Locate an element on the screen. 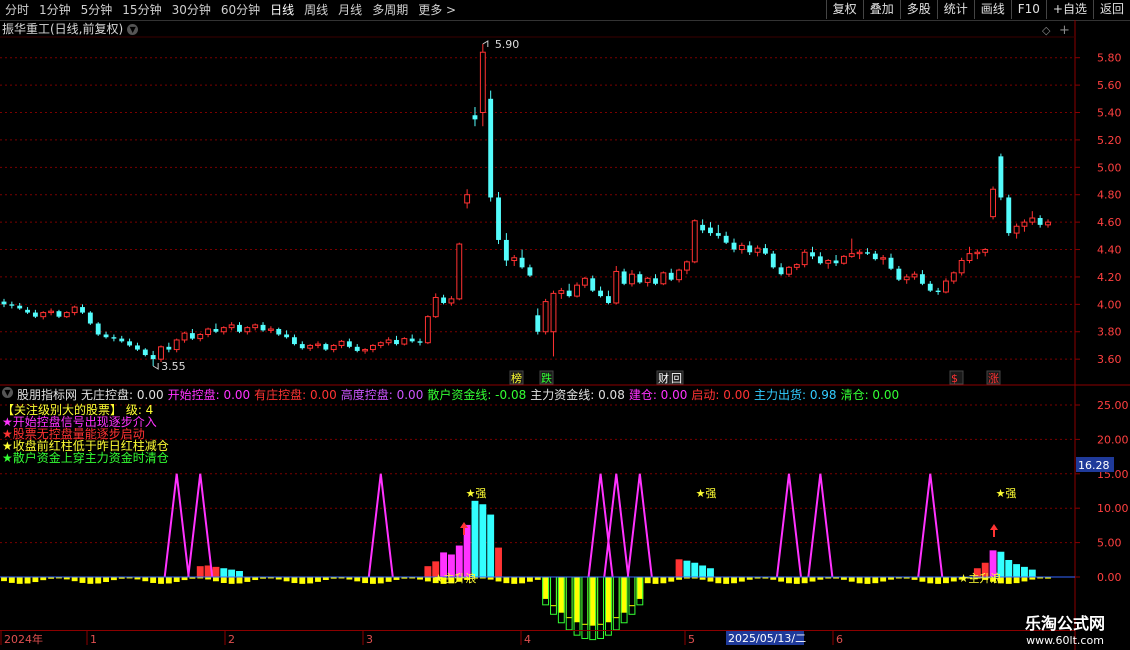 The image size is (1130, 650). high-price-label: 5.90 is located at coordinates (507, 44).